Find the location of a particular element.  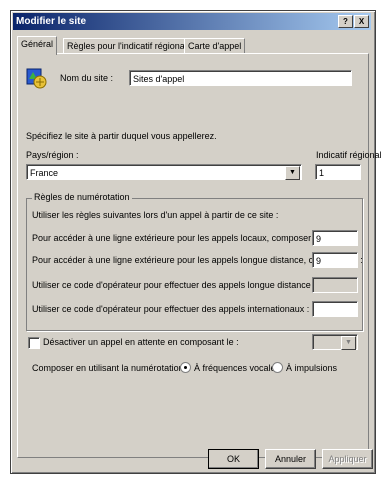

tab-area-code-rules: Règles pour l'indicatif régional is located at coordinates (127, 46).